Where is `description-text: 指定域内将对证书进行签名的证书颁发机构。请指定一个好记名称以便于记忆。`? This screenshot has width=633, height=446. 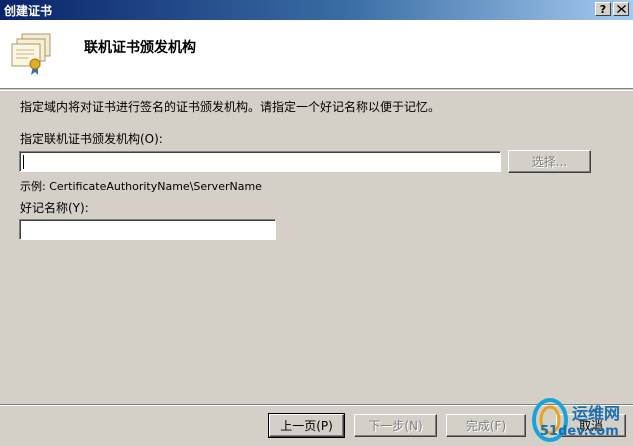 description-text: 指定域内将对证书进行签名的证书颁发机构。请指定一个好记名称以便于记忆。 is located at coordinates (230, 107).